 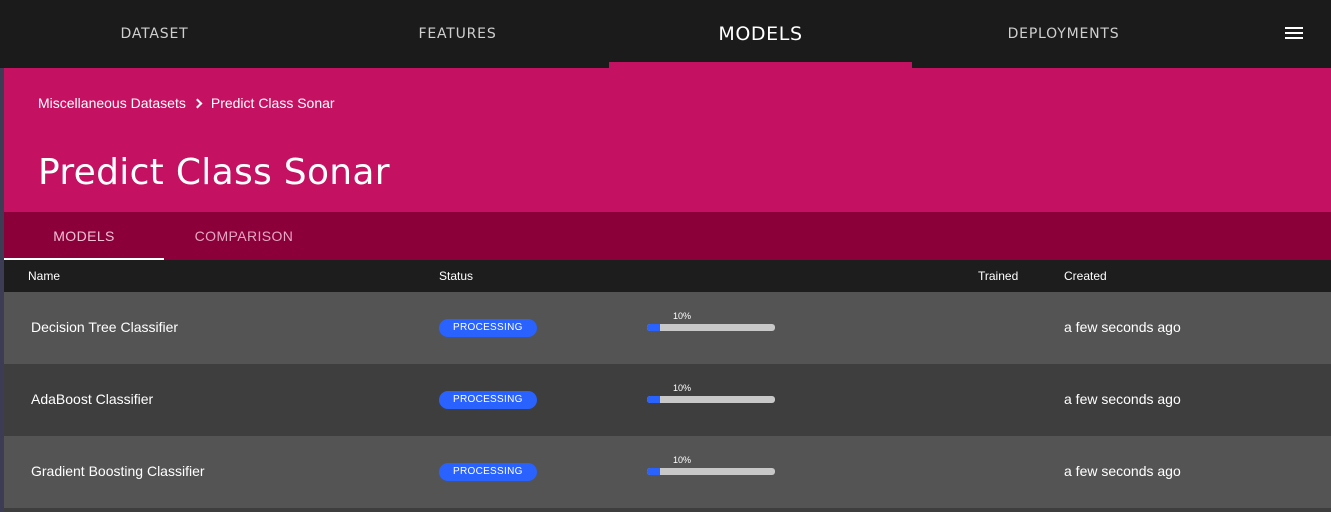 What do you see at coordinates (1085, 276) in the screenshot?
I see `column-header-created: Created` at bounding box center [1085, 276].